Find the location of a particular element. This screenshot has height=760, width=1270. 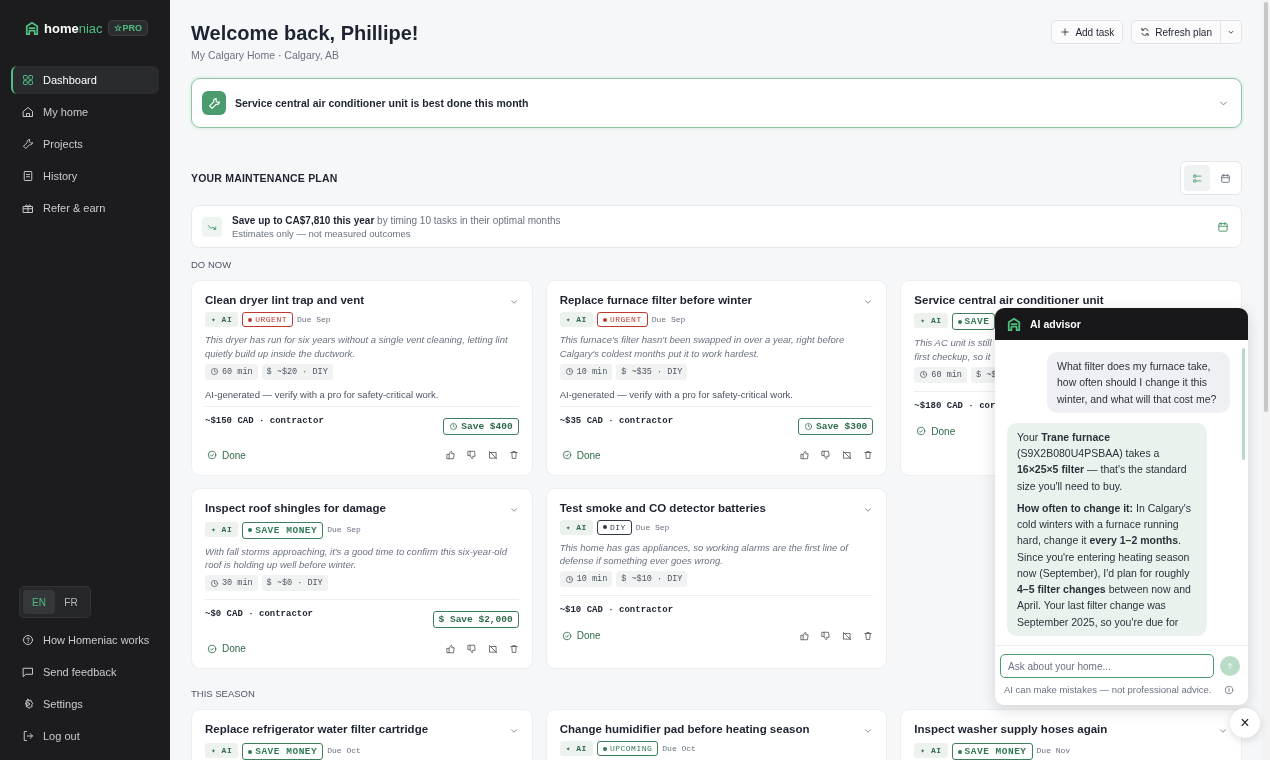

cost-chip: $ ~$35 · DIY is located at coordinates (652, 371).